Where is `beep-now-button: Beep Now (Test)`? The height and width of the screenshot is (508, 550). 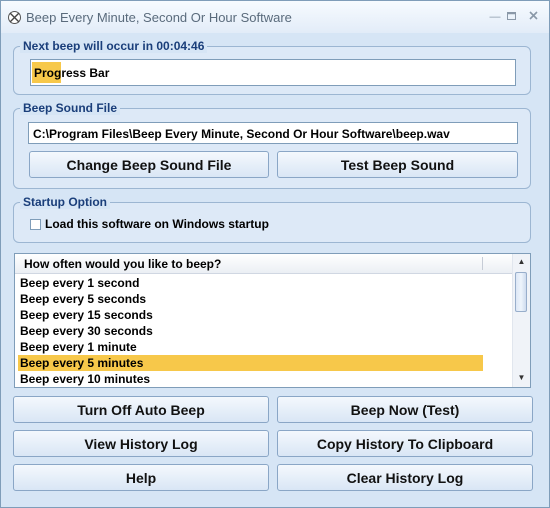
beep-now-button: Beep Now (Test) is located at coordinates (405, 409).